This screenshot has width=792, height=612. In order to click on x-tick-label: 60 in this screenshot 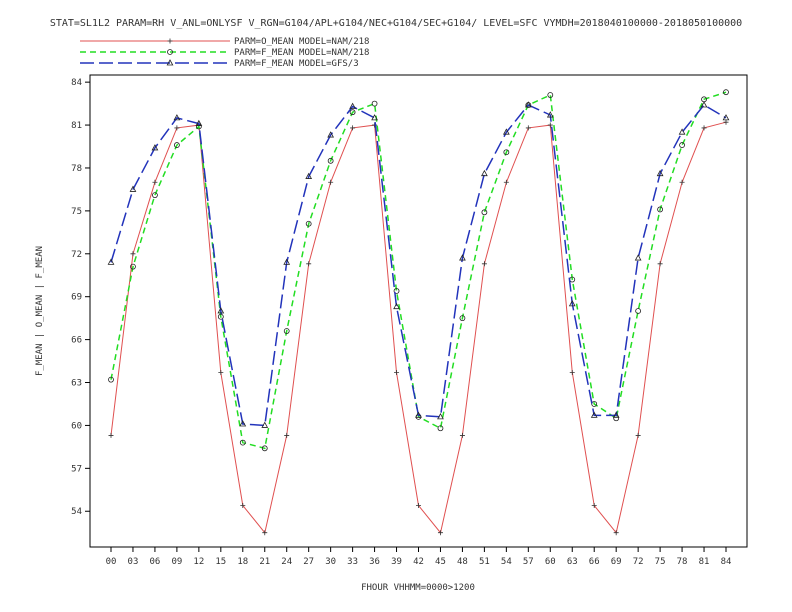, I will do `click(550, 562)`.